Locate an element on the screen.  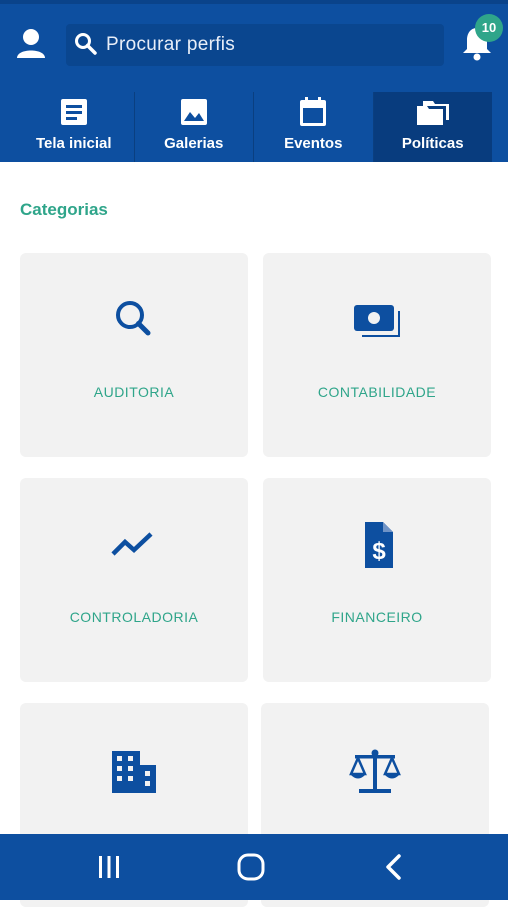
category-card-auditoria: AUDITORIA is located at coordinates (134, 355).